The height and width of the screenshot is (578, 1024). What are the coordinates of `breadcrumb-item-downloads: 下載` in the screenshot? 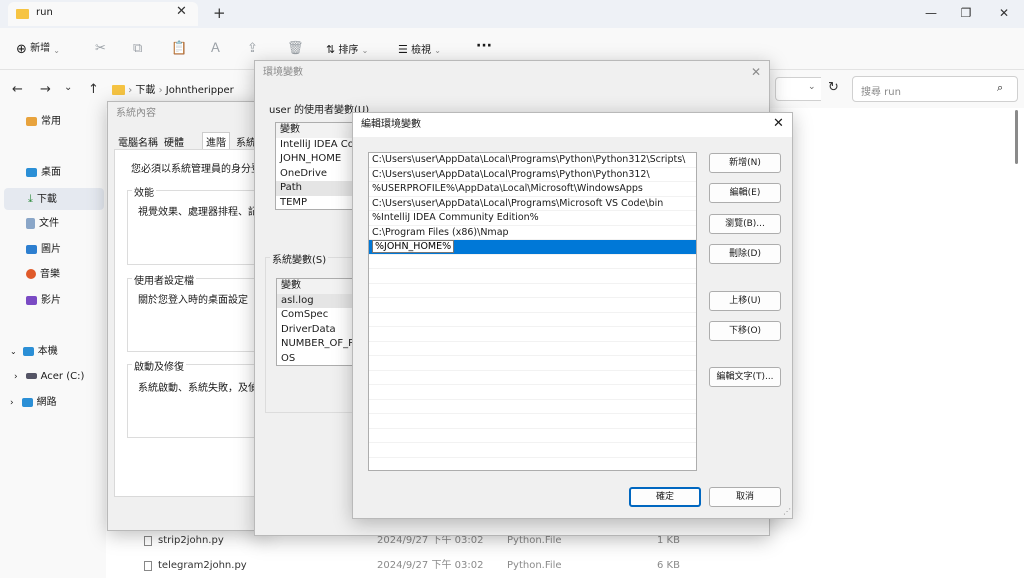 It's located at (145, 90).